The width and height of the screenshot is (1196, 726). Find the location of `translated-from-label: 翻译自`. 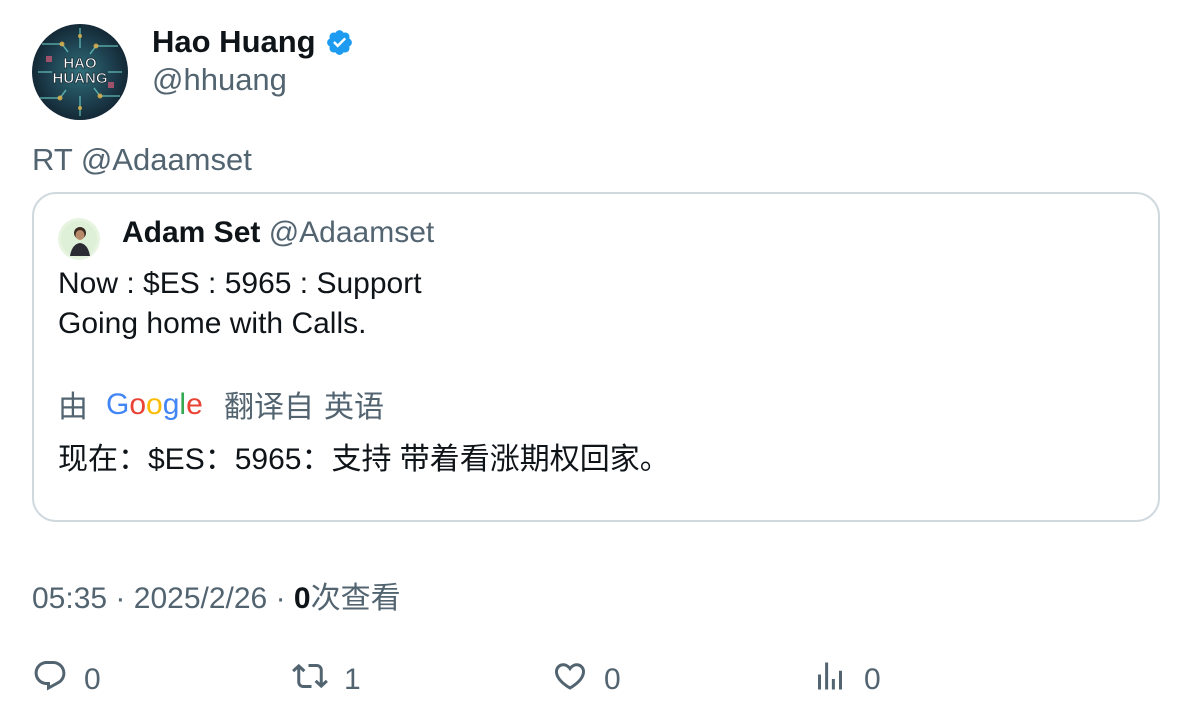

translated-from-label: 翻译自 is located at coordinates (269, 407).